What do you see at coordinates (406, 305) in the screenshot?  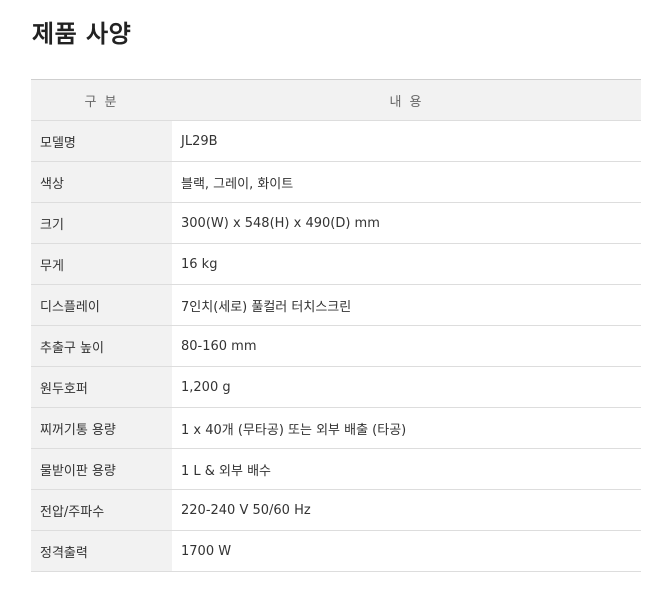 I see `row-value: 7인치(세로) 풀컬러 터치스크린` at bounding box center [406, 305].